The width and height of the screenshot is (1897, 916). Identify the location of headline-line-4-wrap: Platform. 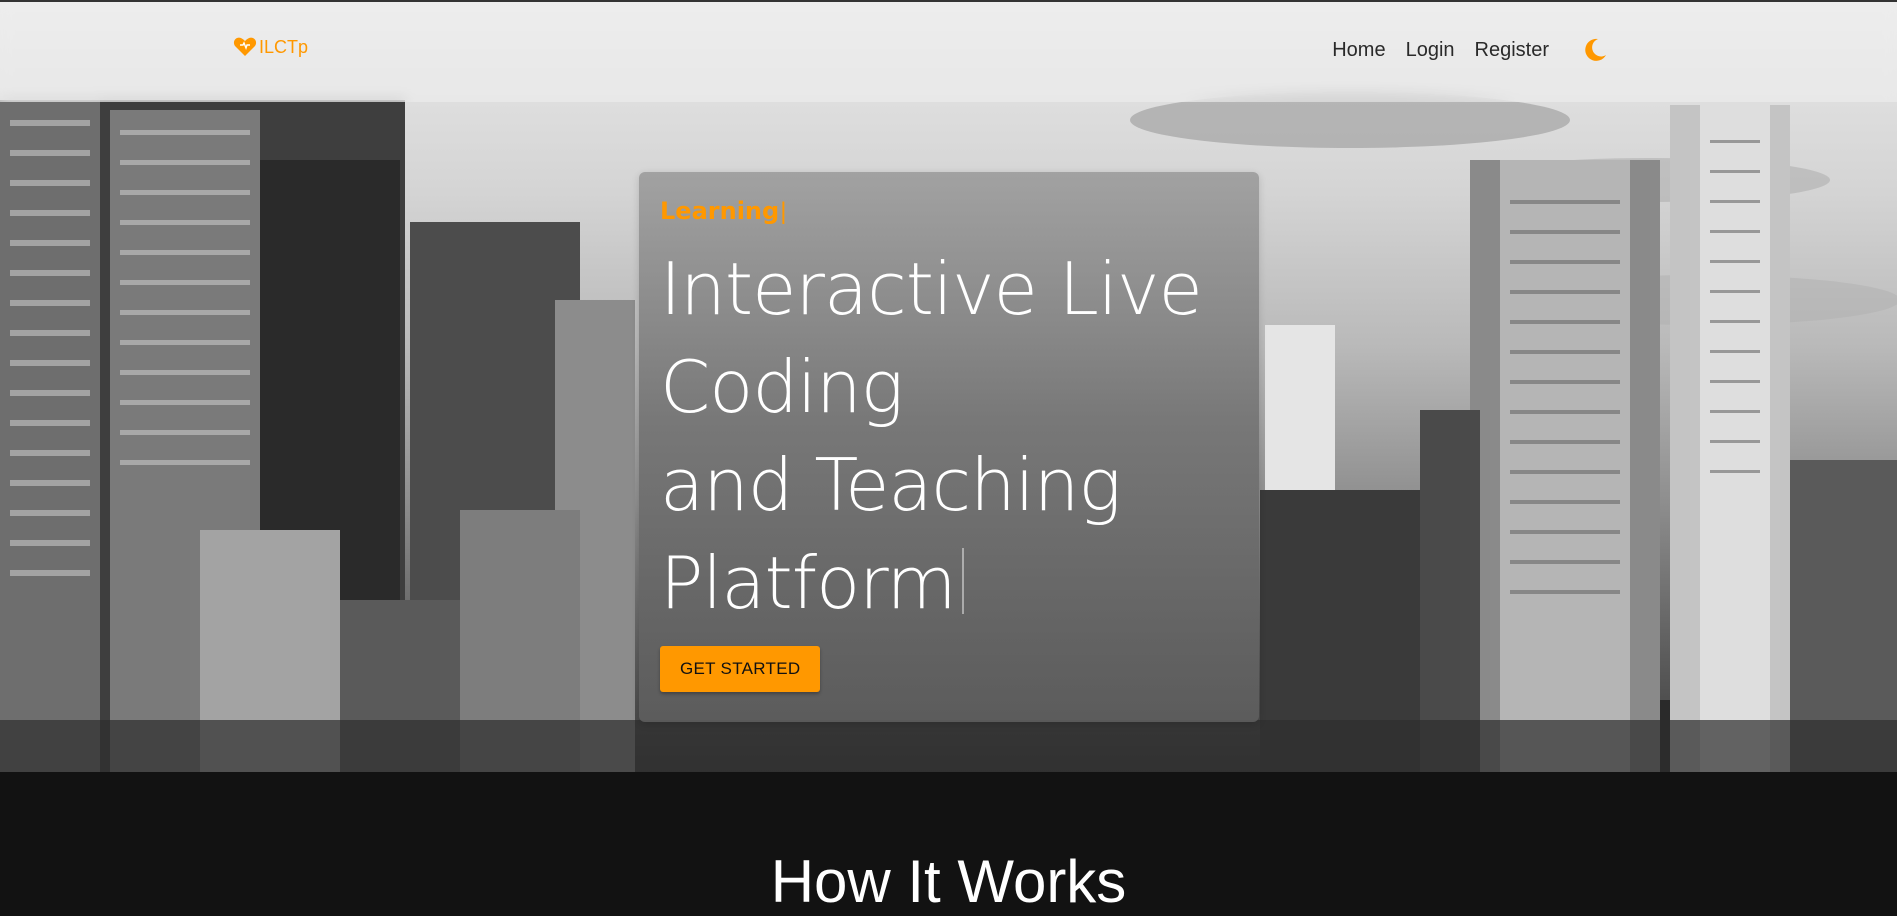
(949, 583).